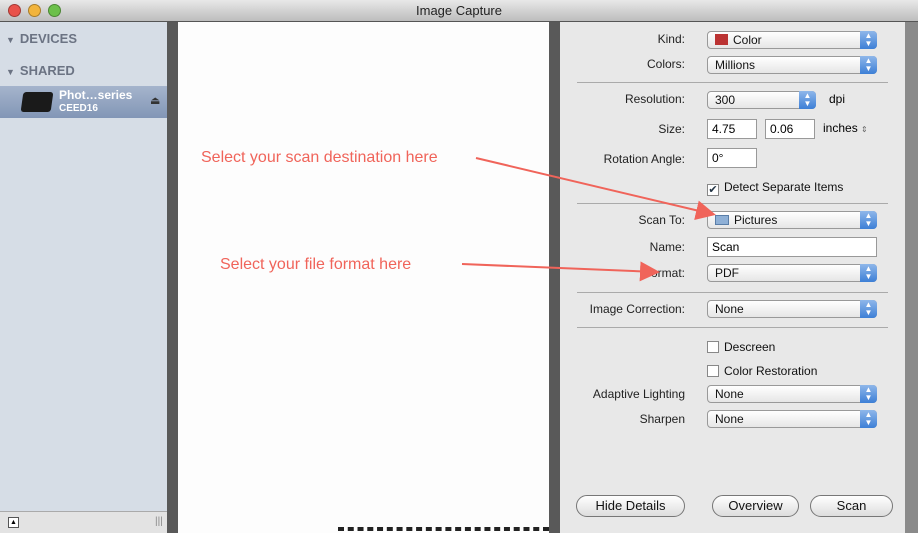  What do you see at coordinates (560, 271) in the screenshot?
I see `arrow-to-format` at bounding box center [560, 271].